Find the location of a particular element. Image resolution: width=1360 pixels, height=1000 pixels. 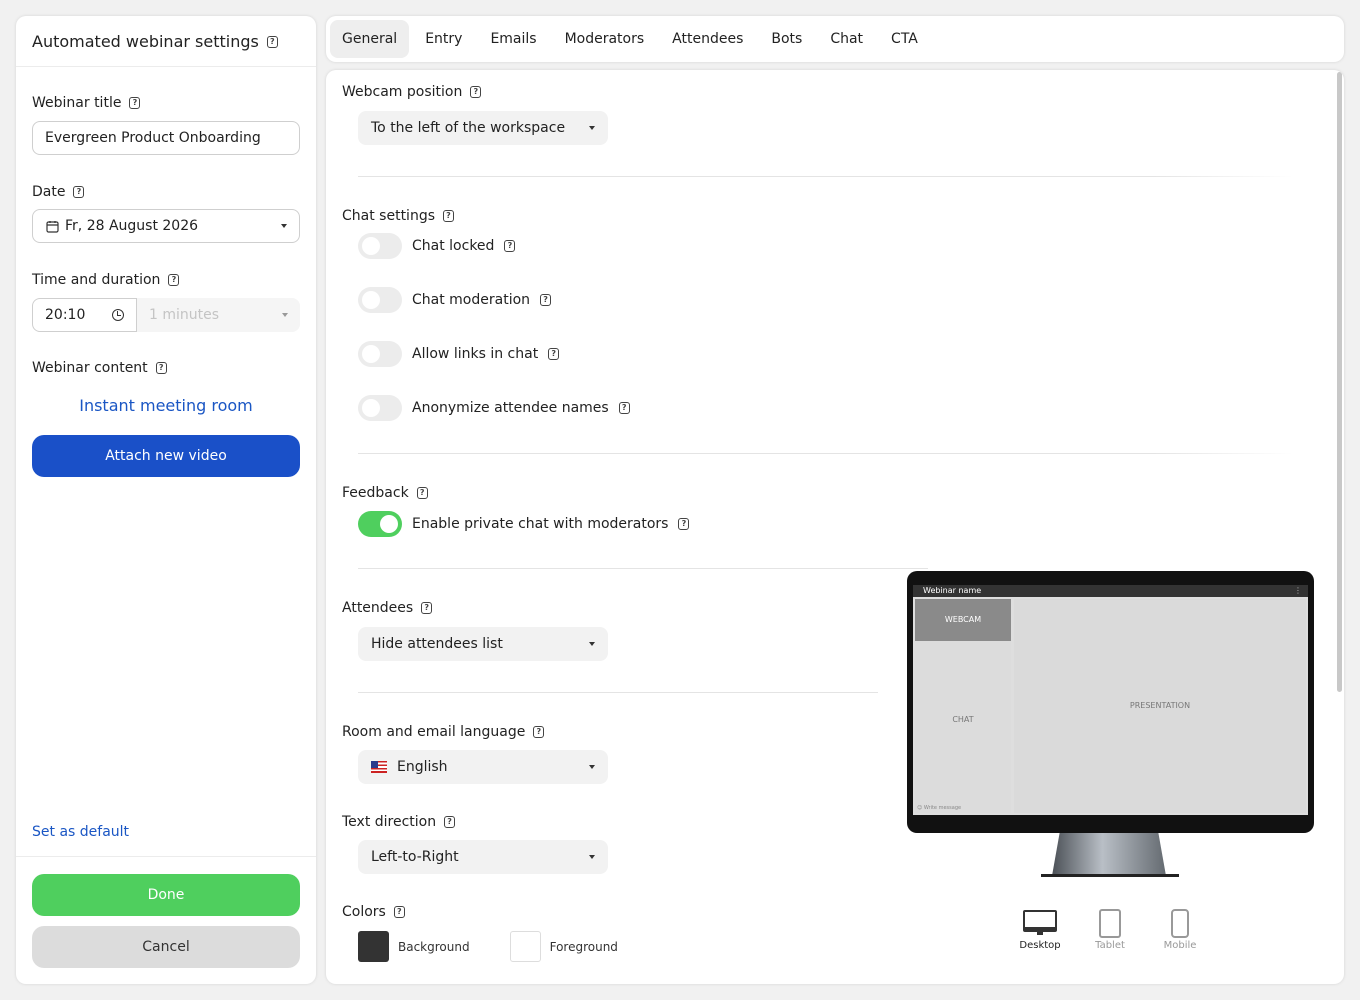

scrollbar-thumb is located at coordinates (1339, 382).